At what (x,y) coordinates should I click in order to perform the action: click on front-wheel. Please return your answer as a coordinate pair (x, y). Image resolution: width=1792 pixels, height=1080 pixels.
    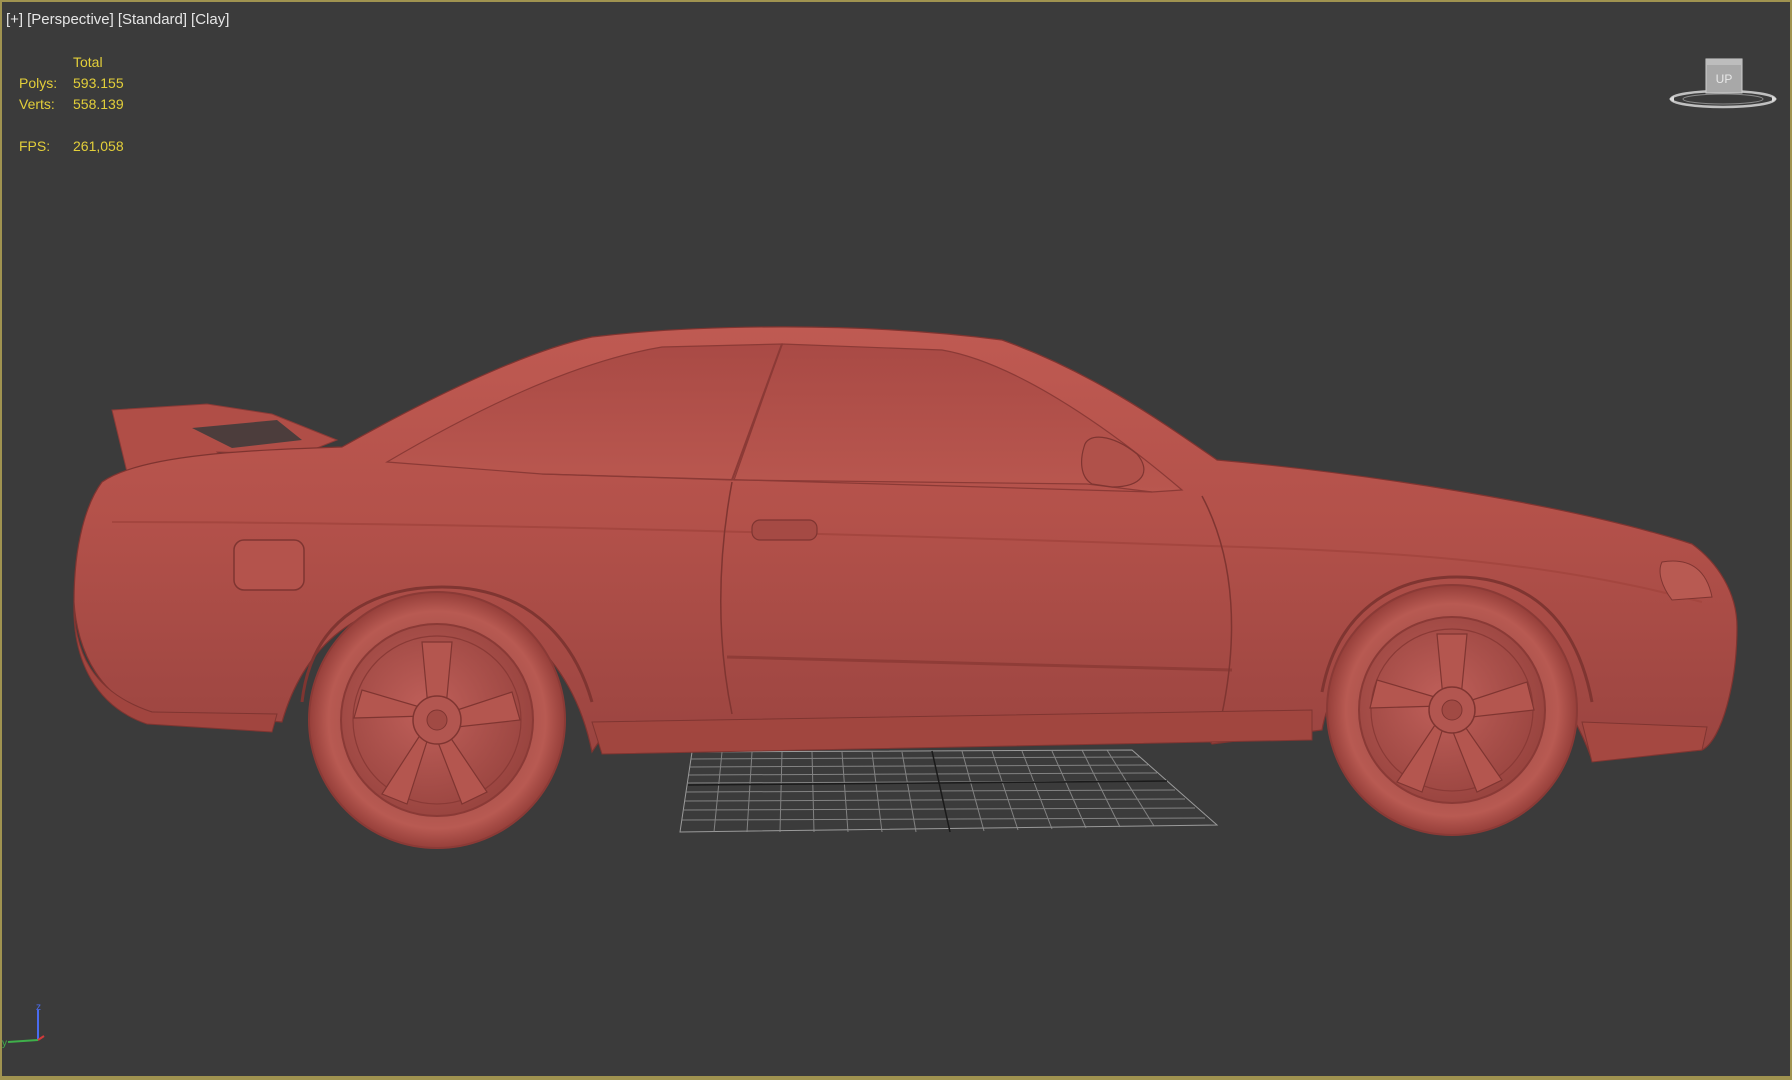
    Looking at the image, I should click on (1452, 710).